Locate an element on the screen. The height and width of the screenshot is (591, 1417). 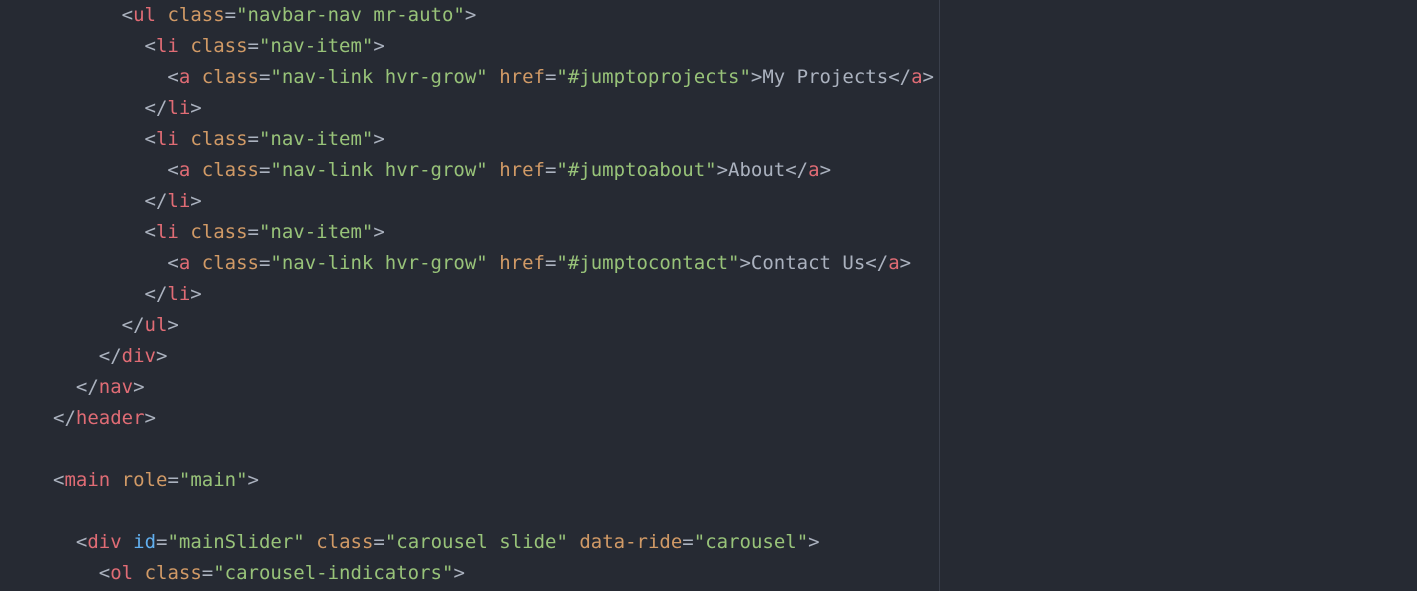
token-str: "main" is located at coordinates (213, 480).